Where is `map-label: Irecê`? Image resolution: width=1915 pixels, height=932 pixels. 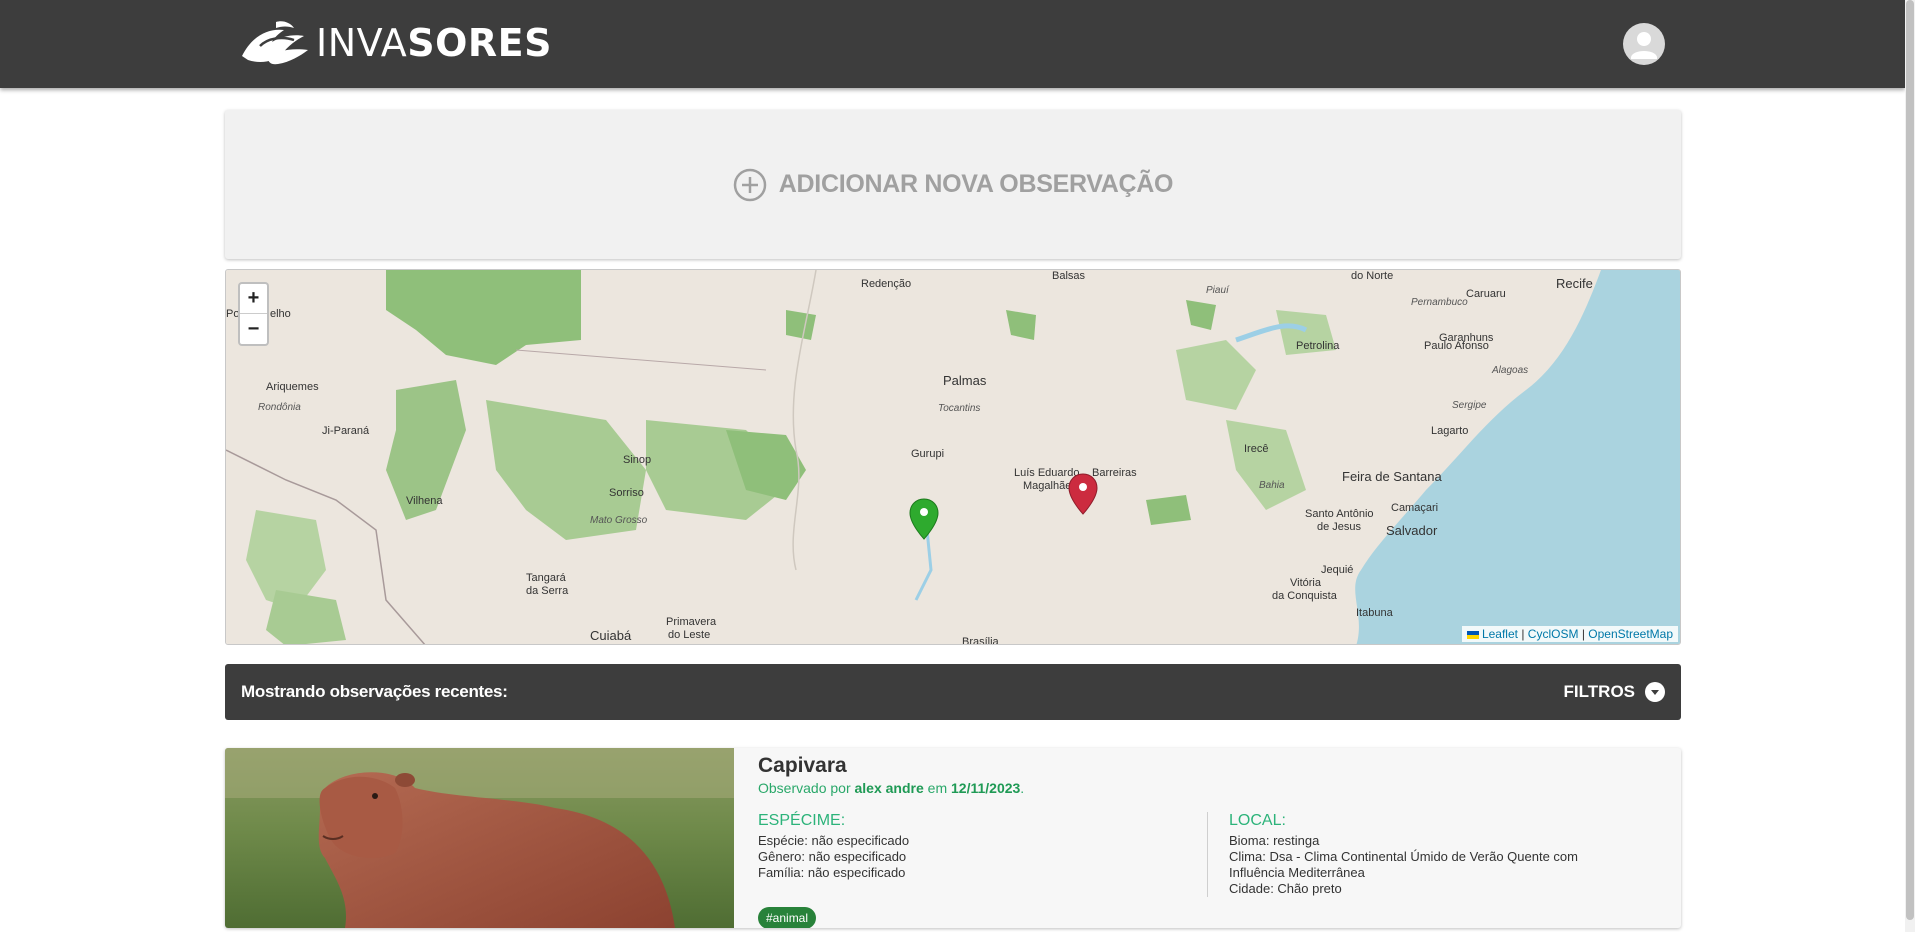 map-label: Irecê is located at coordinates (1256, 449).